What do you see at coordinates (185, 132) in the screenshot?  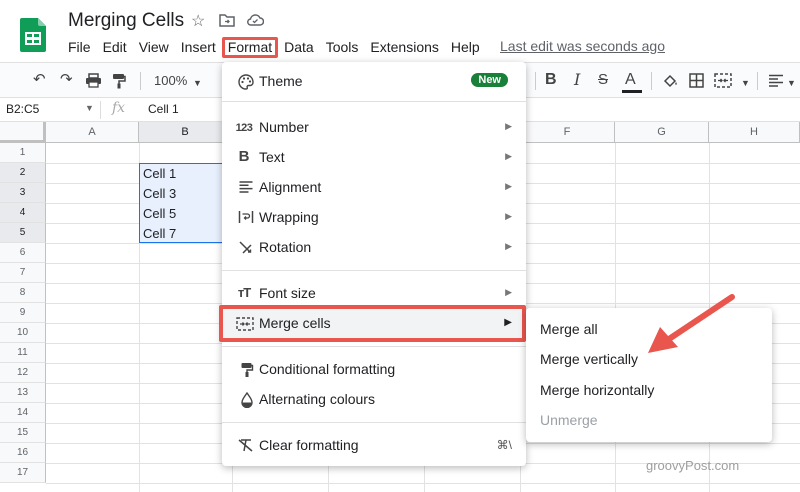 I see `column-header-b: B` at bounding box center [185, 132].